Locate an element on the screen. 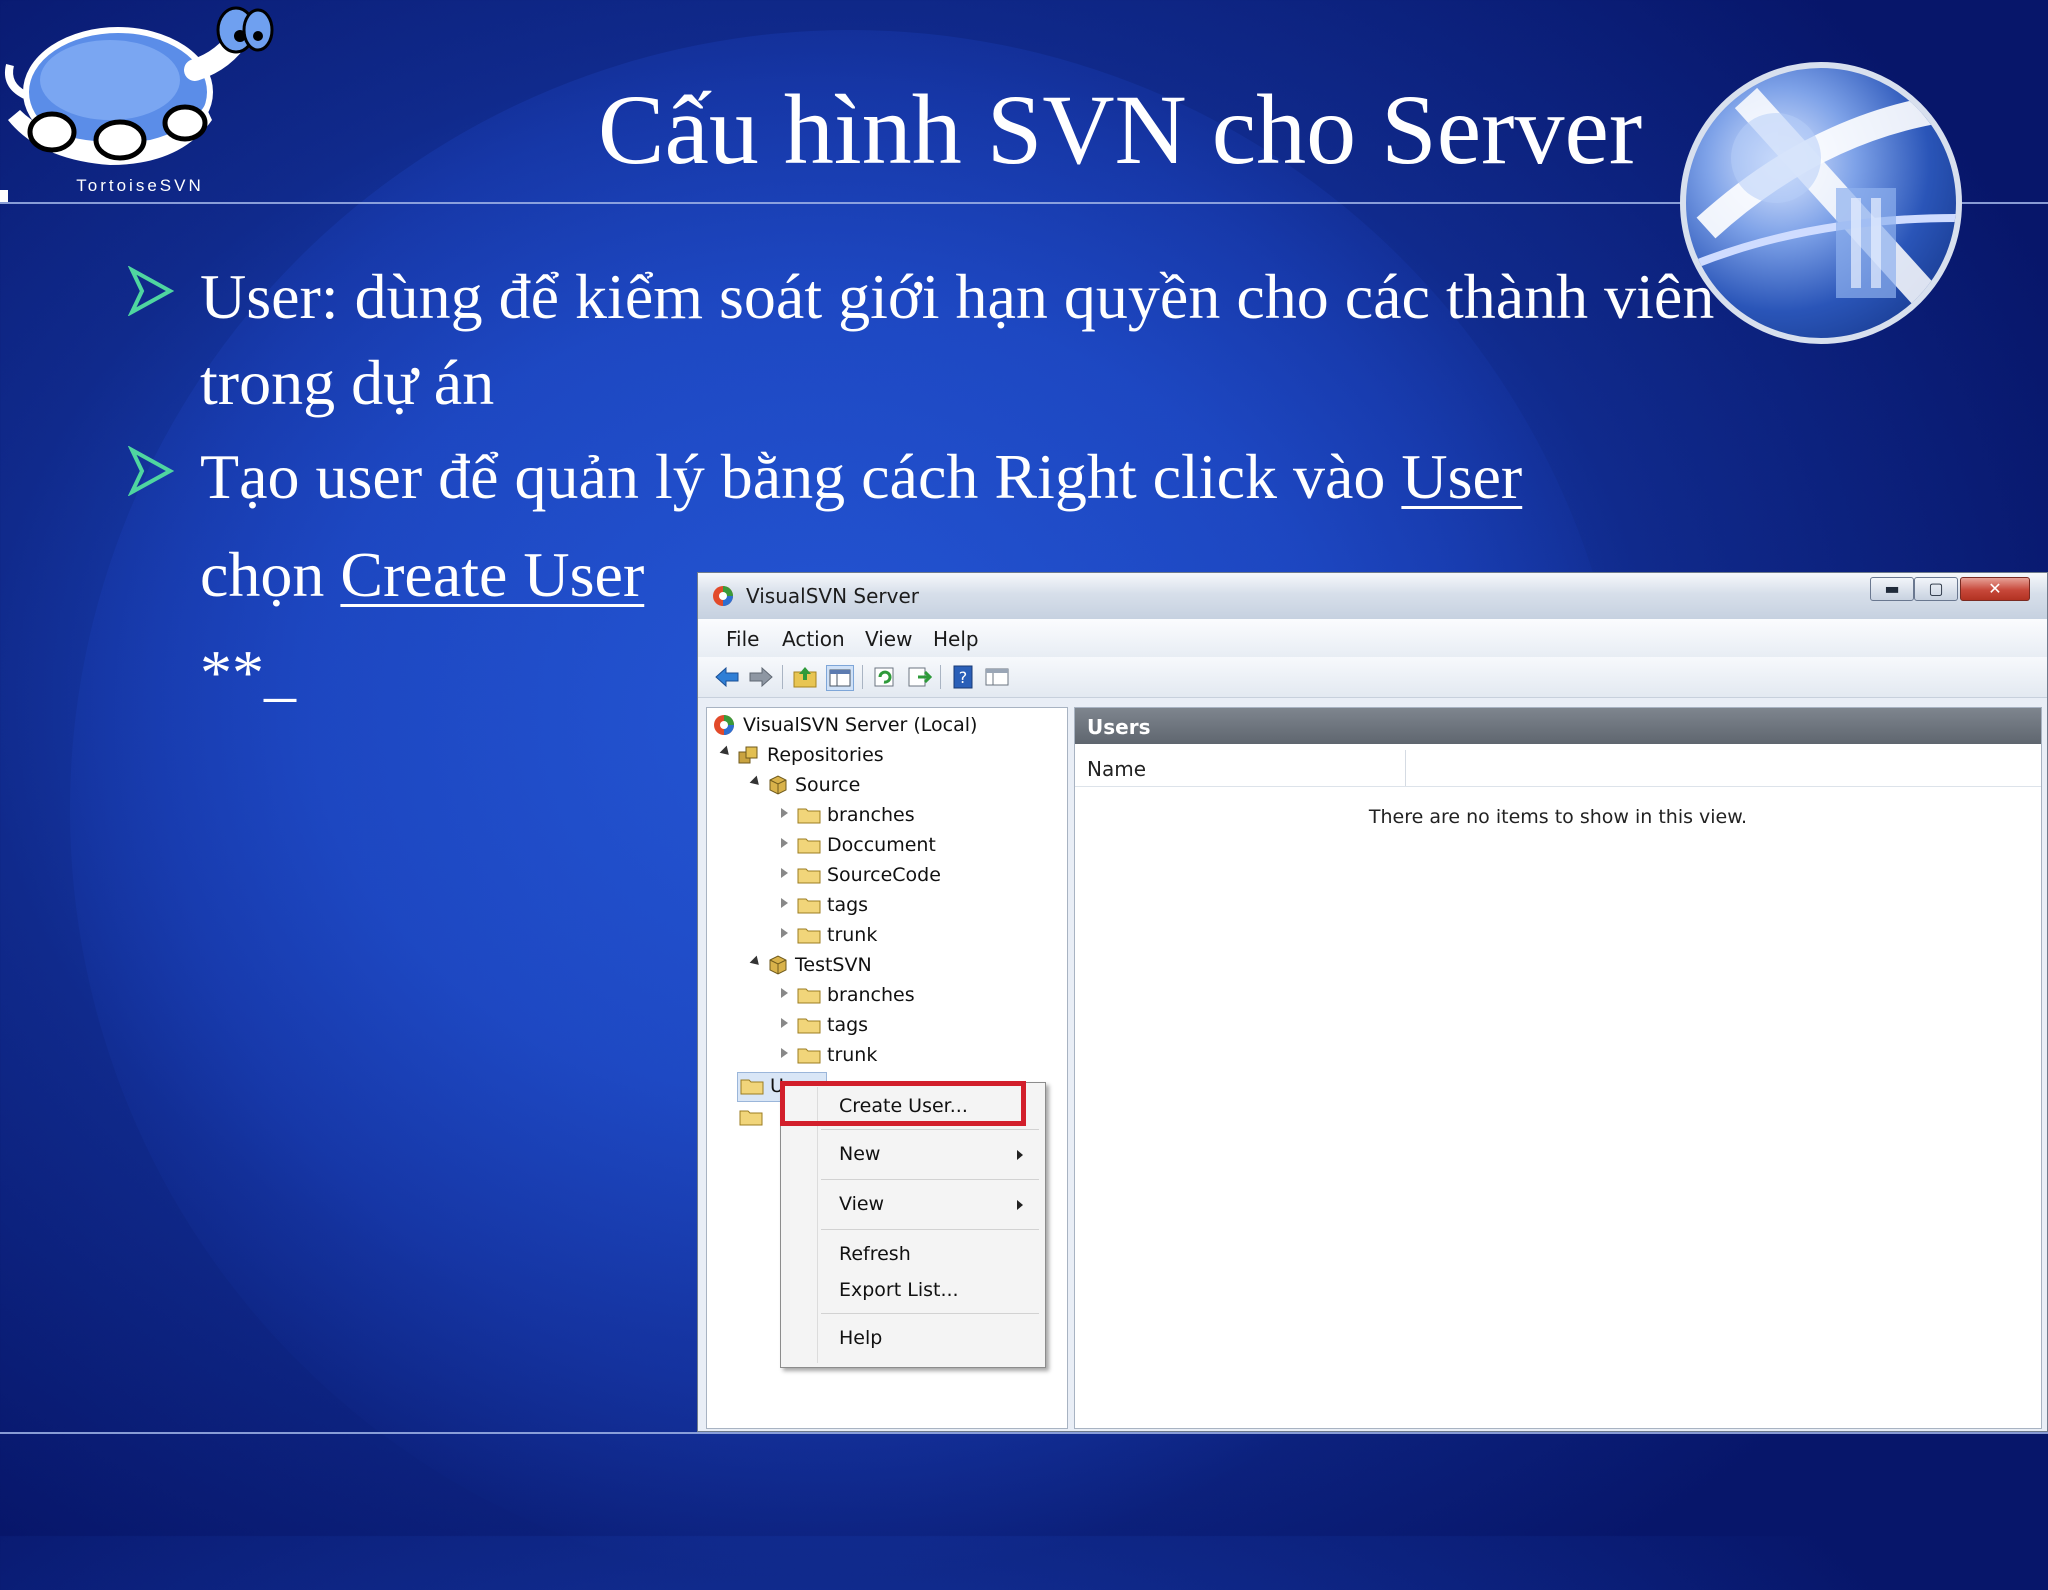  menu-new: New is located at coordinates (859, 1154).